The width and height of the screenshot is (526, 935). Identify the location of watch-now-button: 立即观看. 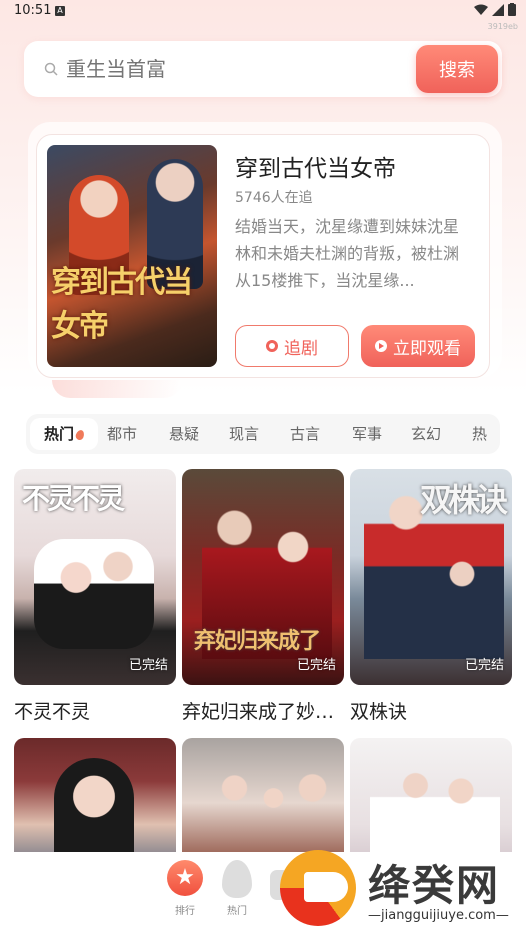
(418, 346).